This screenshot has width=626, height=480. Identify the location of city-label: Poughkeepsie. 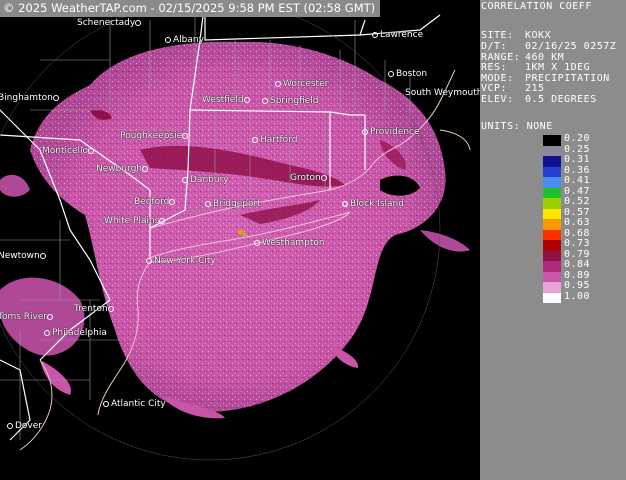
(155, 136).